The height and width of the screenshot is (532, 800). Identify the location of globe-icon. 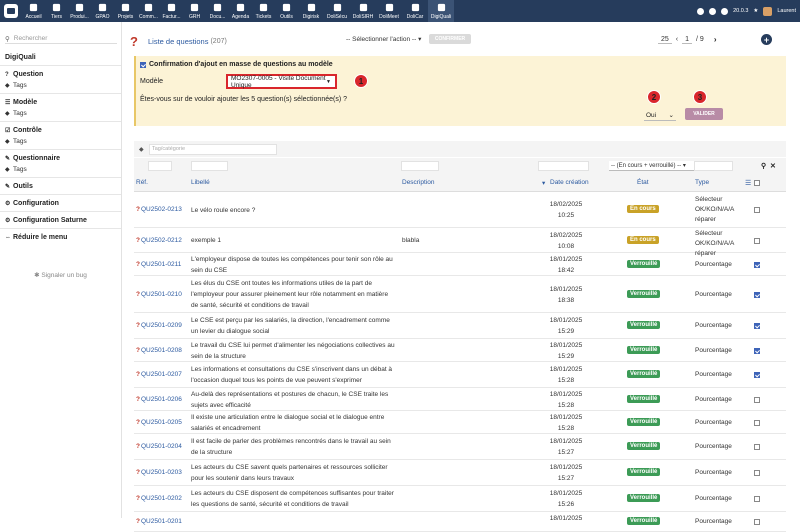
(701, 11).